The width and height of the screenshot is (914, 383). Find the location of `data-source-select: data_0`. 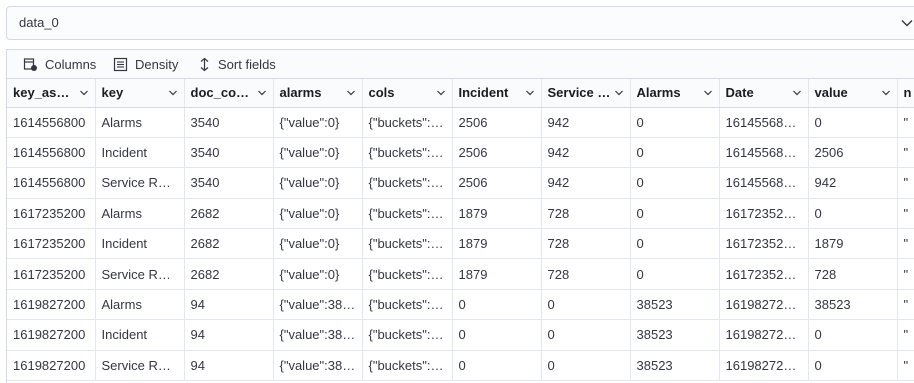

data-source-select: data_0 is located at coordinates (460, 23).